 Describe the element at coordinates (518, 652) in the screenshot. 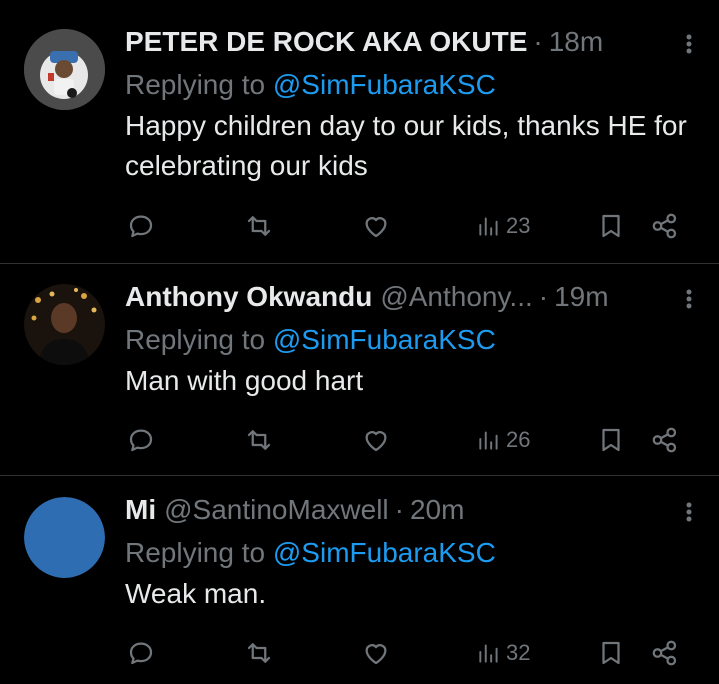

I see `views-count: 32` at that location.